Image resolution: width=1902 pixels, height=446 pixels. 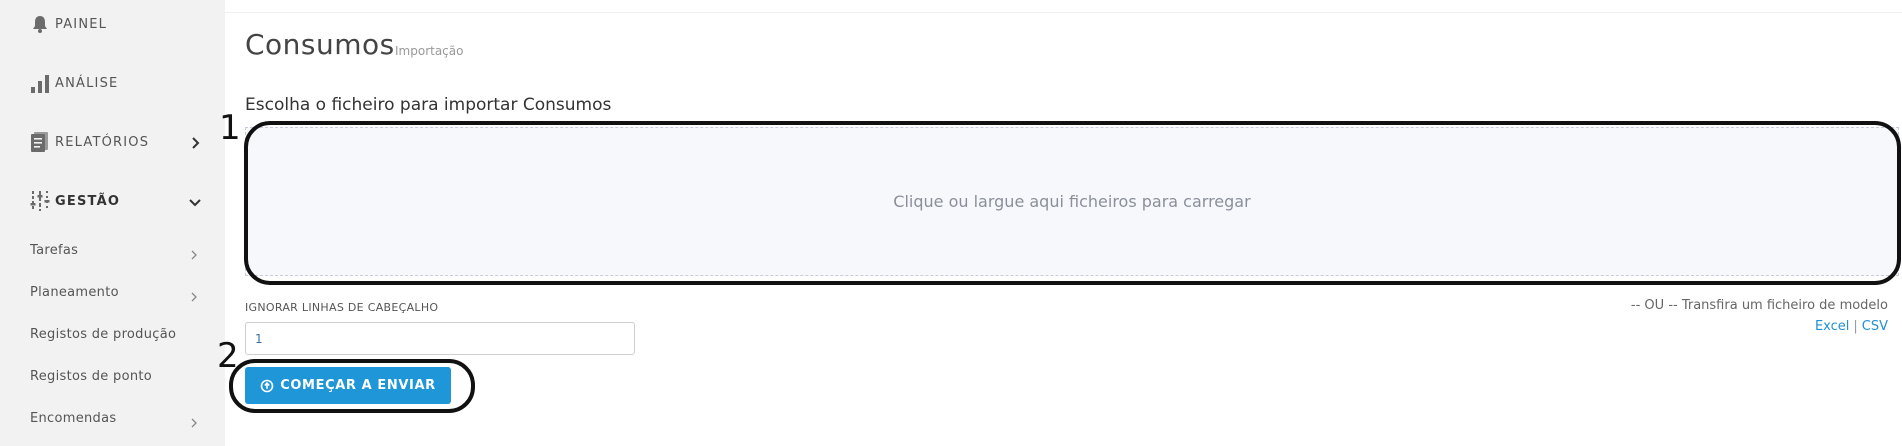 What do you see at coordinates (342, 307) in the screenshot?
I see `header-lines-label: IGNORAR LINHAS DE CABEÇALHO` at bounding box center [342, 307].